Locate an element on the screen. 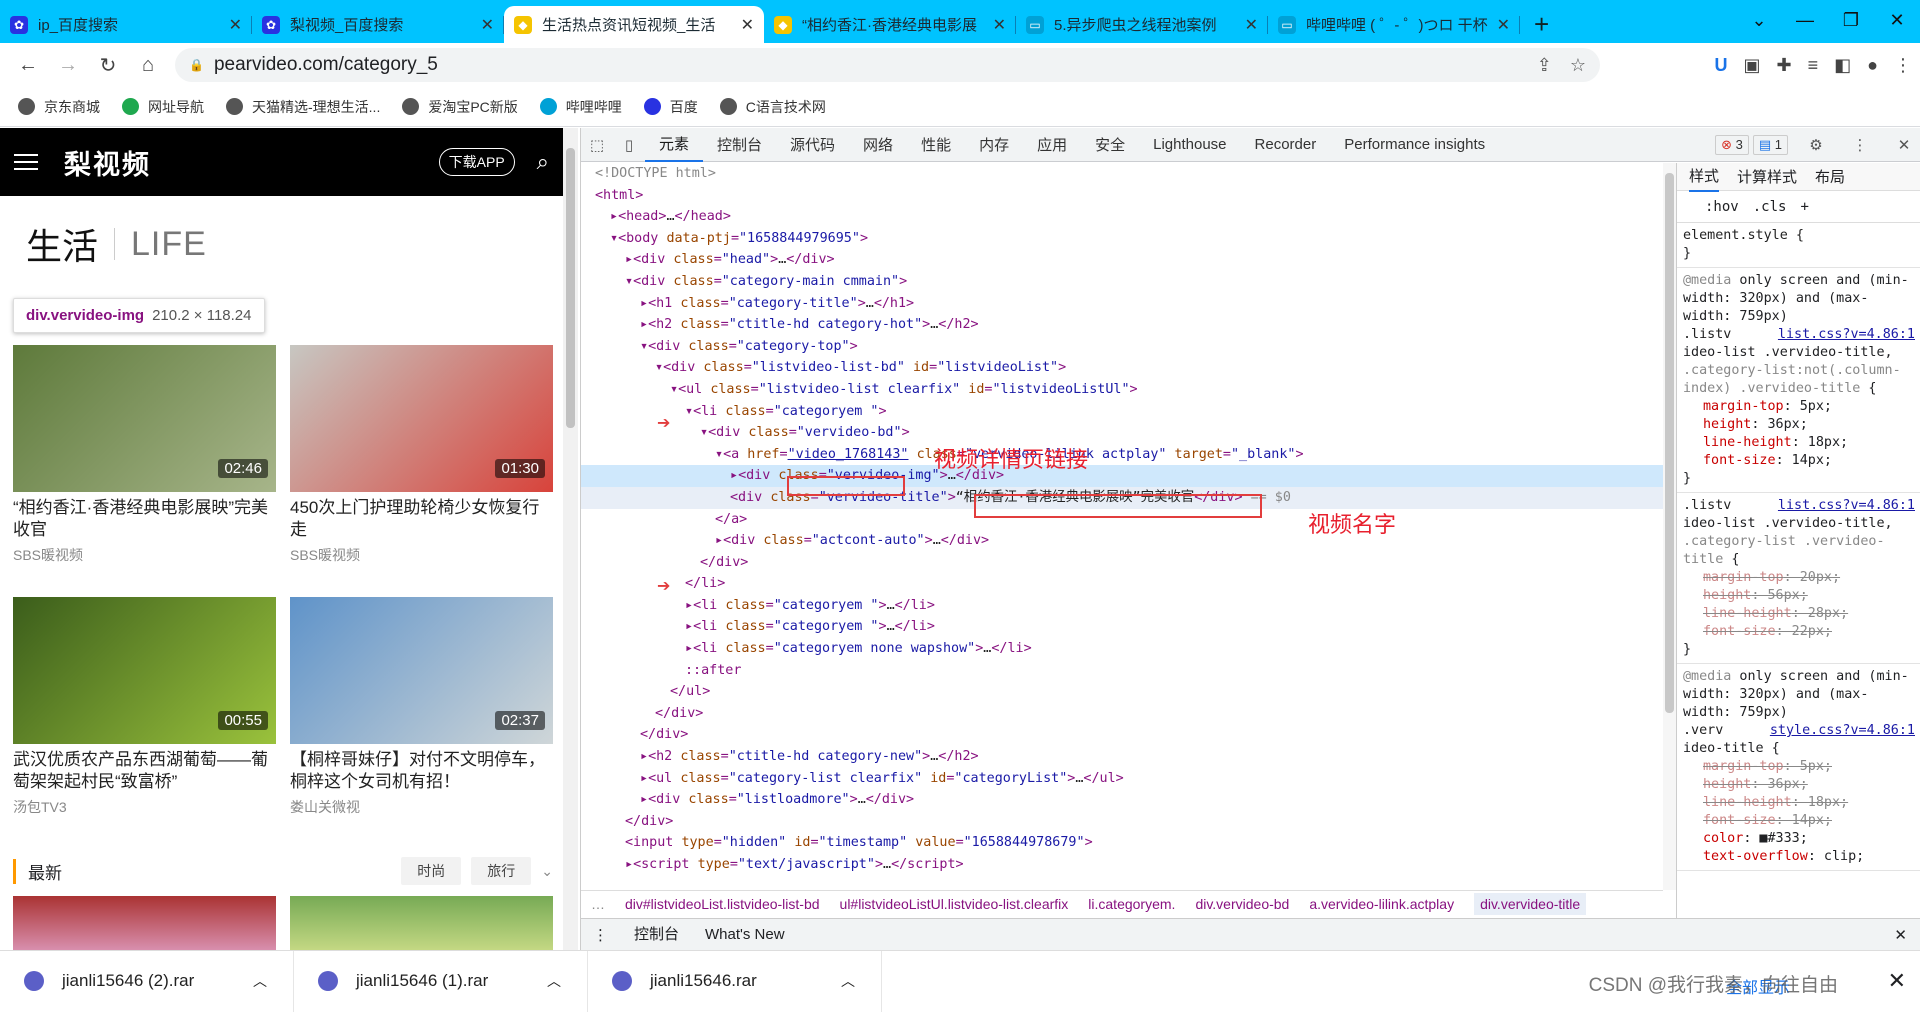 The width and height of the screenshot is (1920, 1012). tab-4: ▭ 5.异步爬虫之线程池案例 ✕ is located at coordinates (1142, 24).